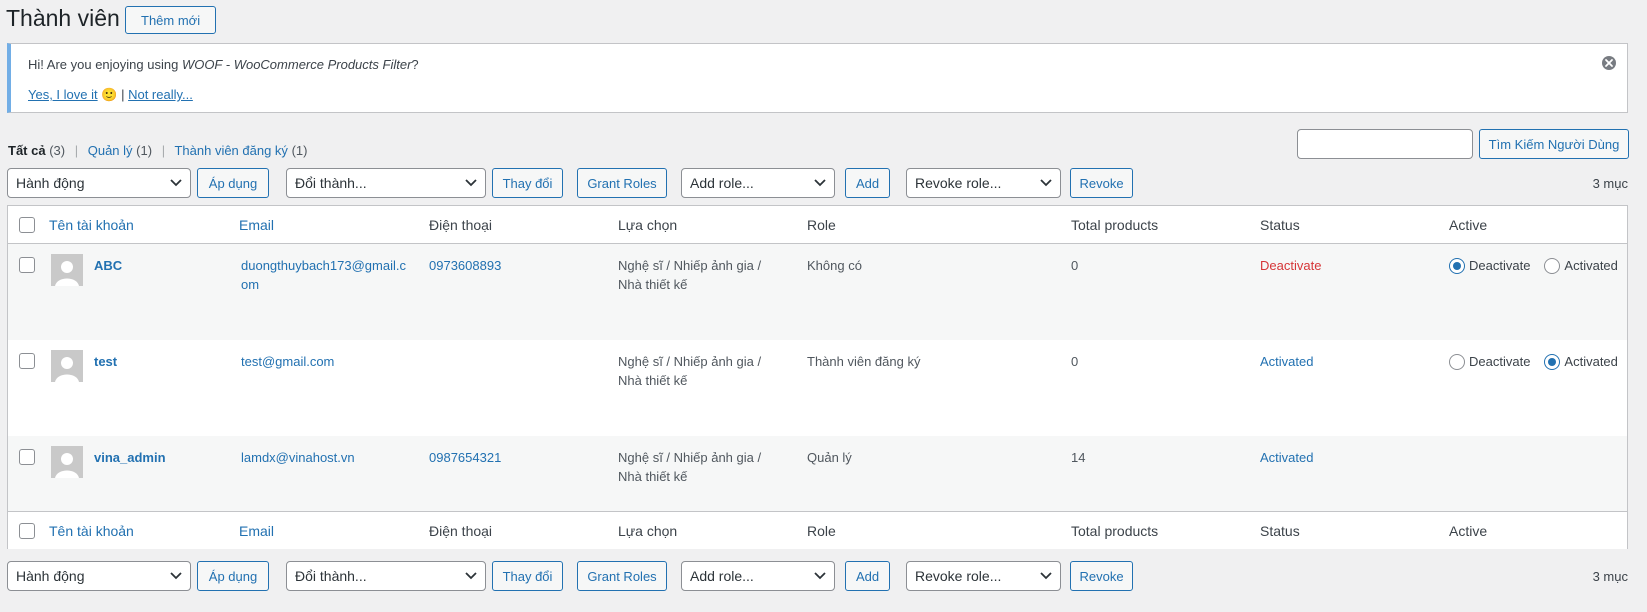  Describe the element at coordinates (323, 275) in the screenshot. I see `user-email: duongthuybach173@gmail.c om` at that location.